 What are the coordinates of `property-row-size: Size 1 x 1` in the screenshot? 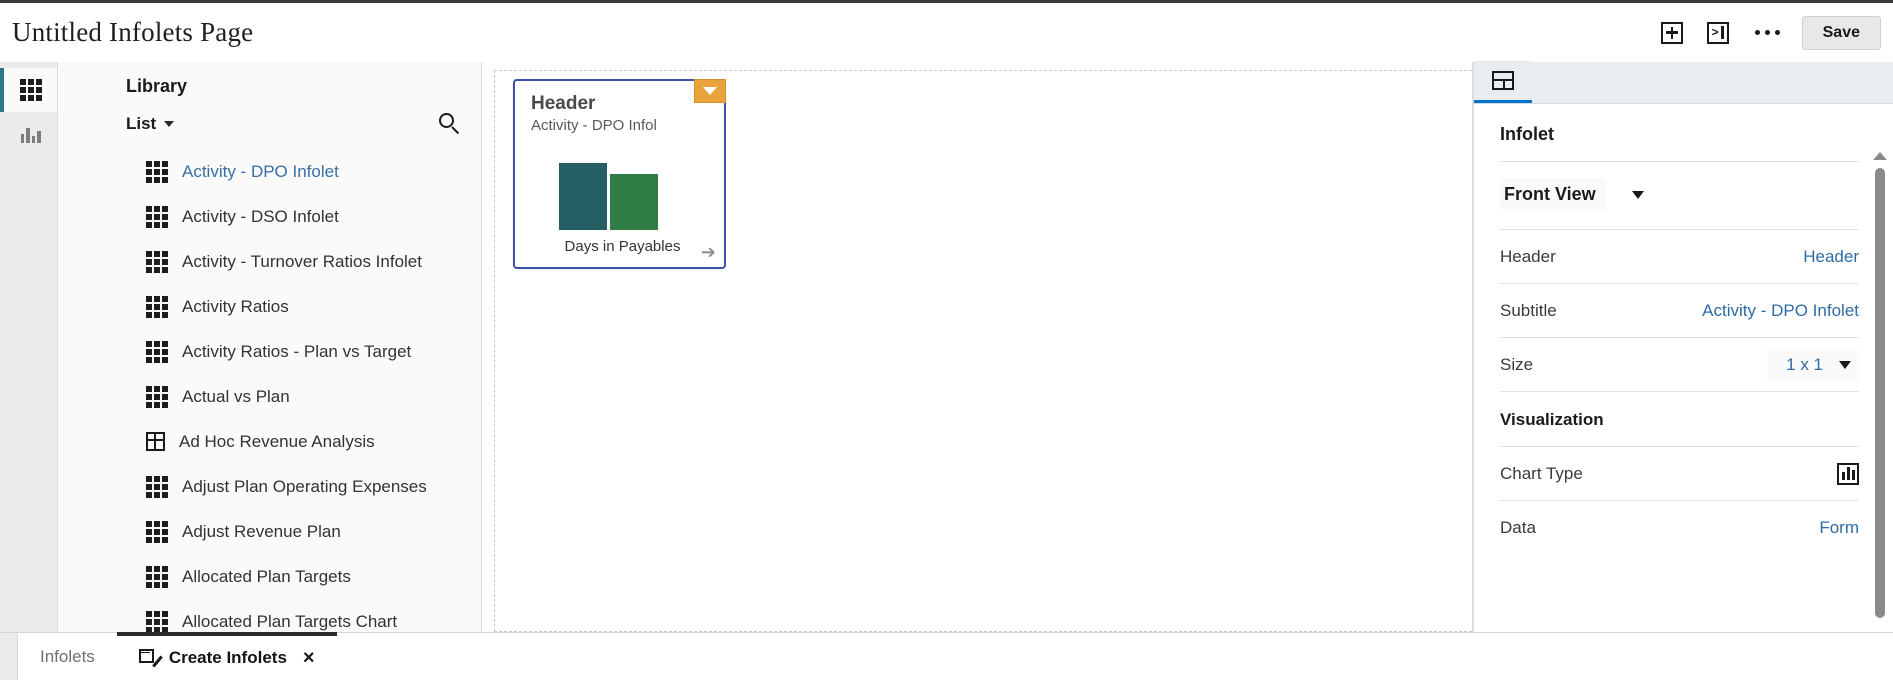 It's located at (1679, 364).